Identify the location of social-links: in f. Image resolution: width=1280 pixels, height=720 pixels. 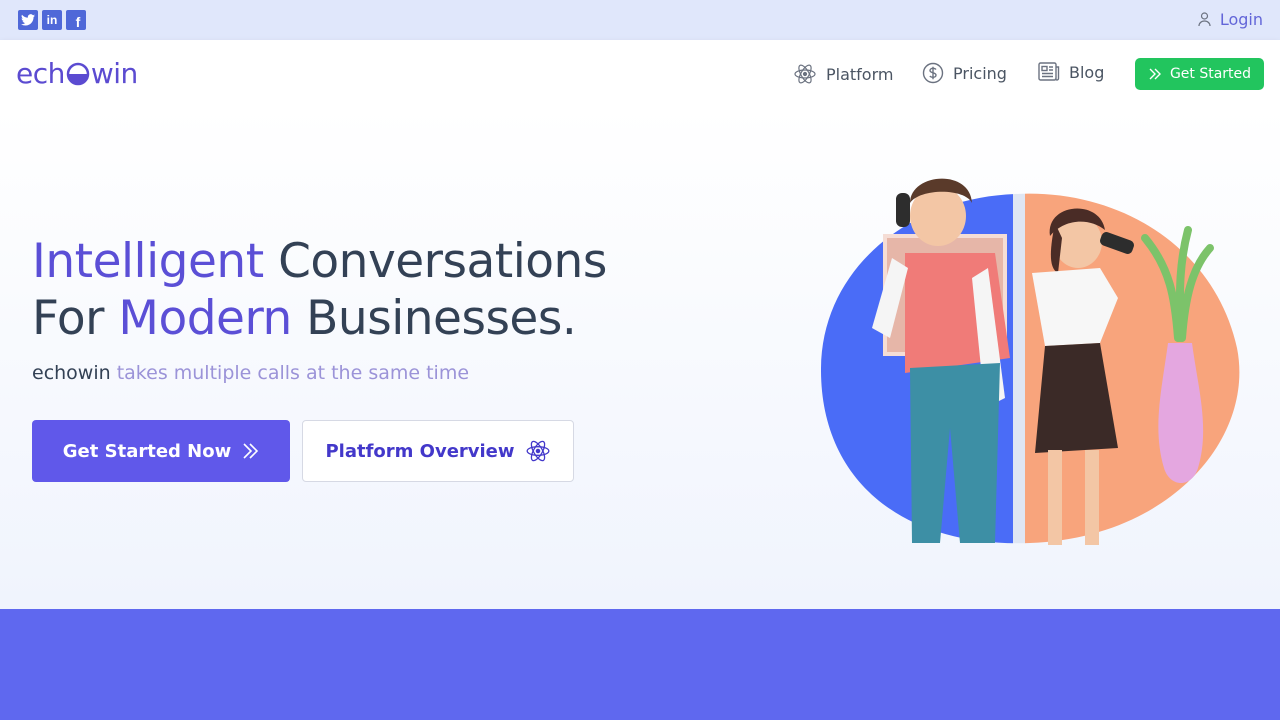
(52, 20).